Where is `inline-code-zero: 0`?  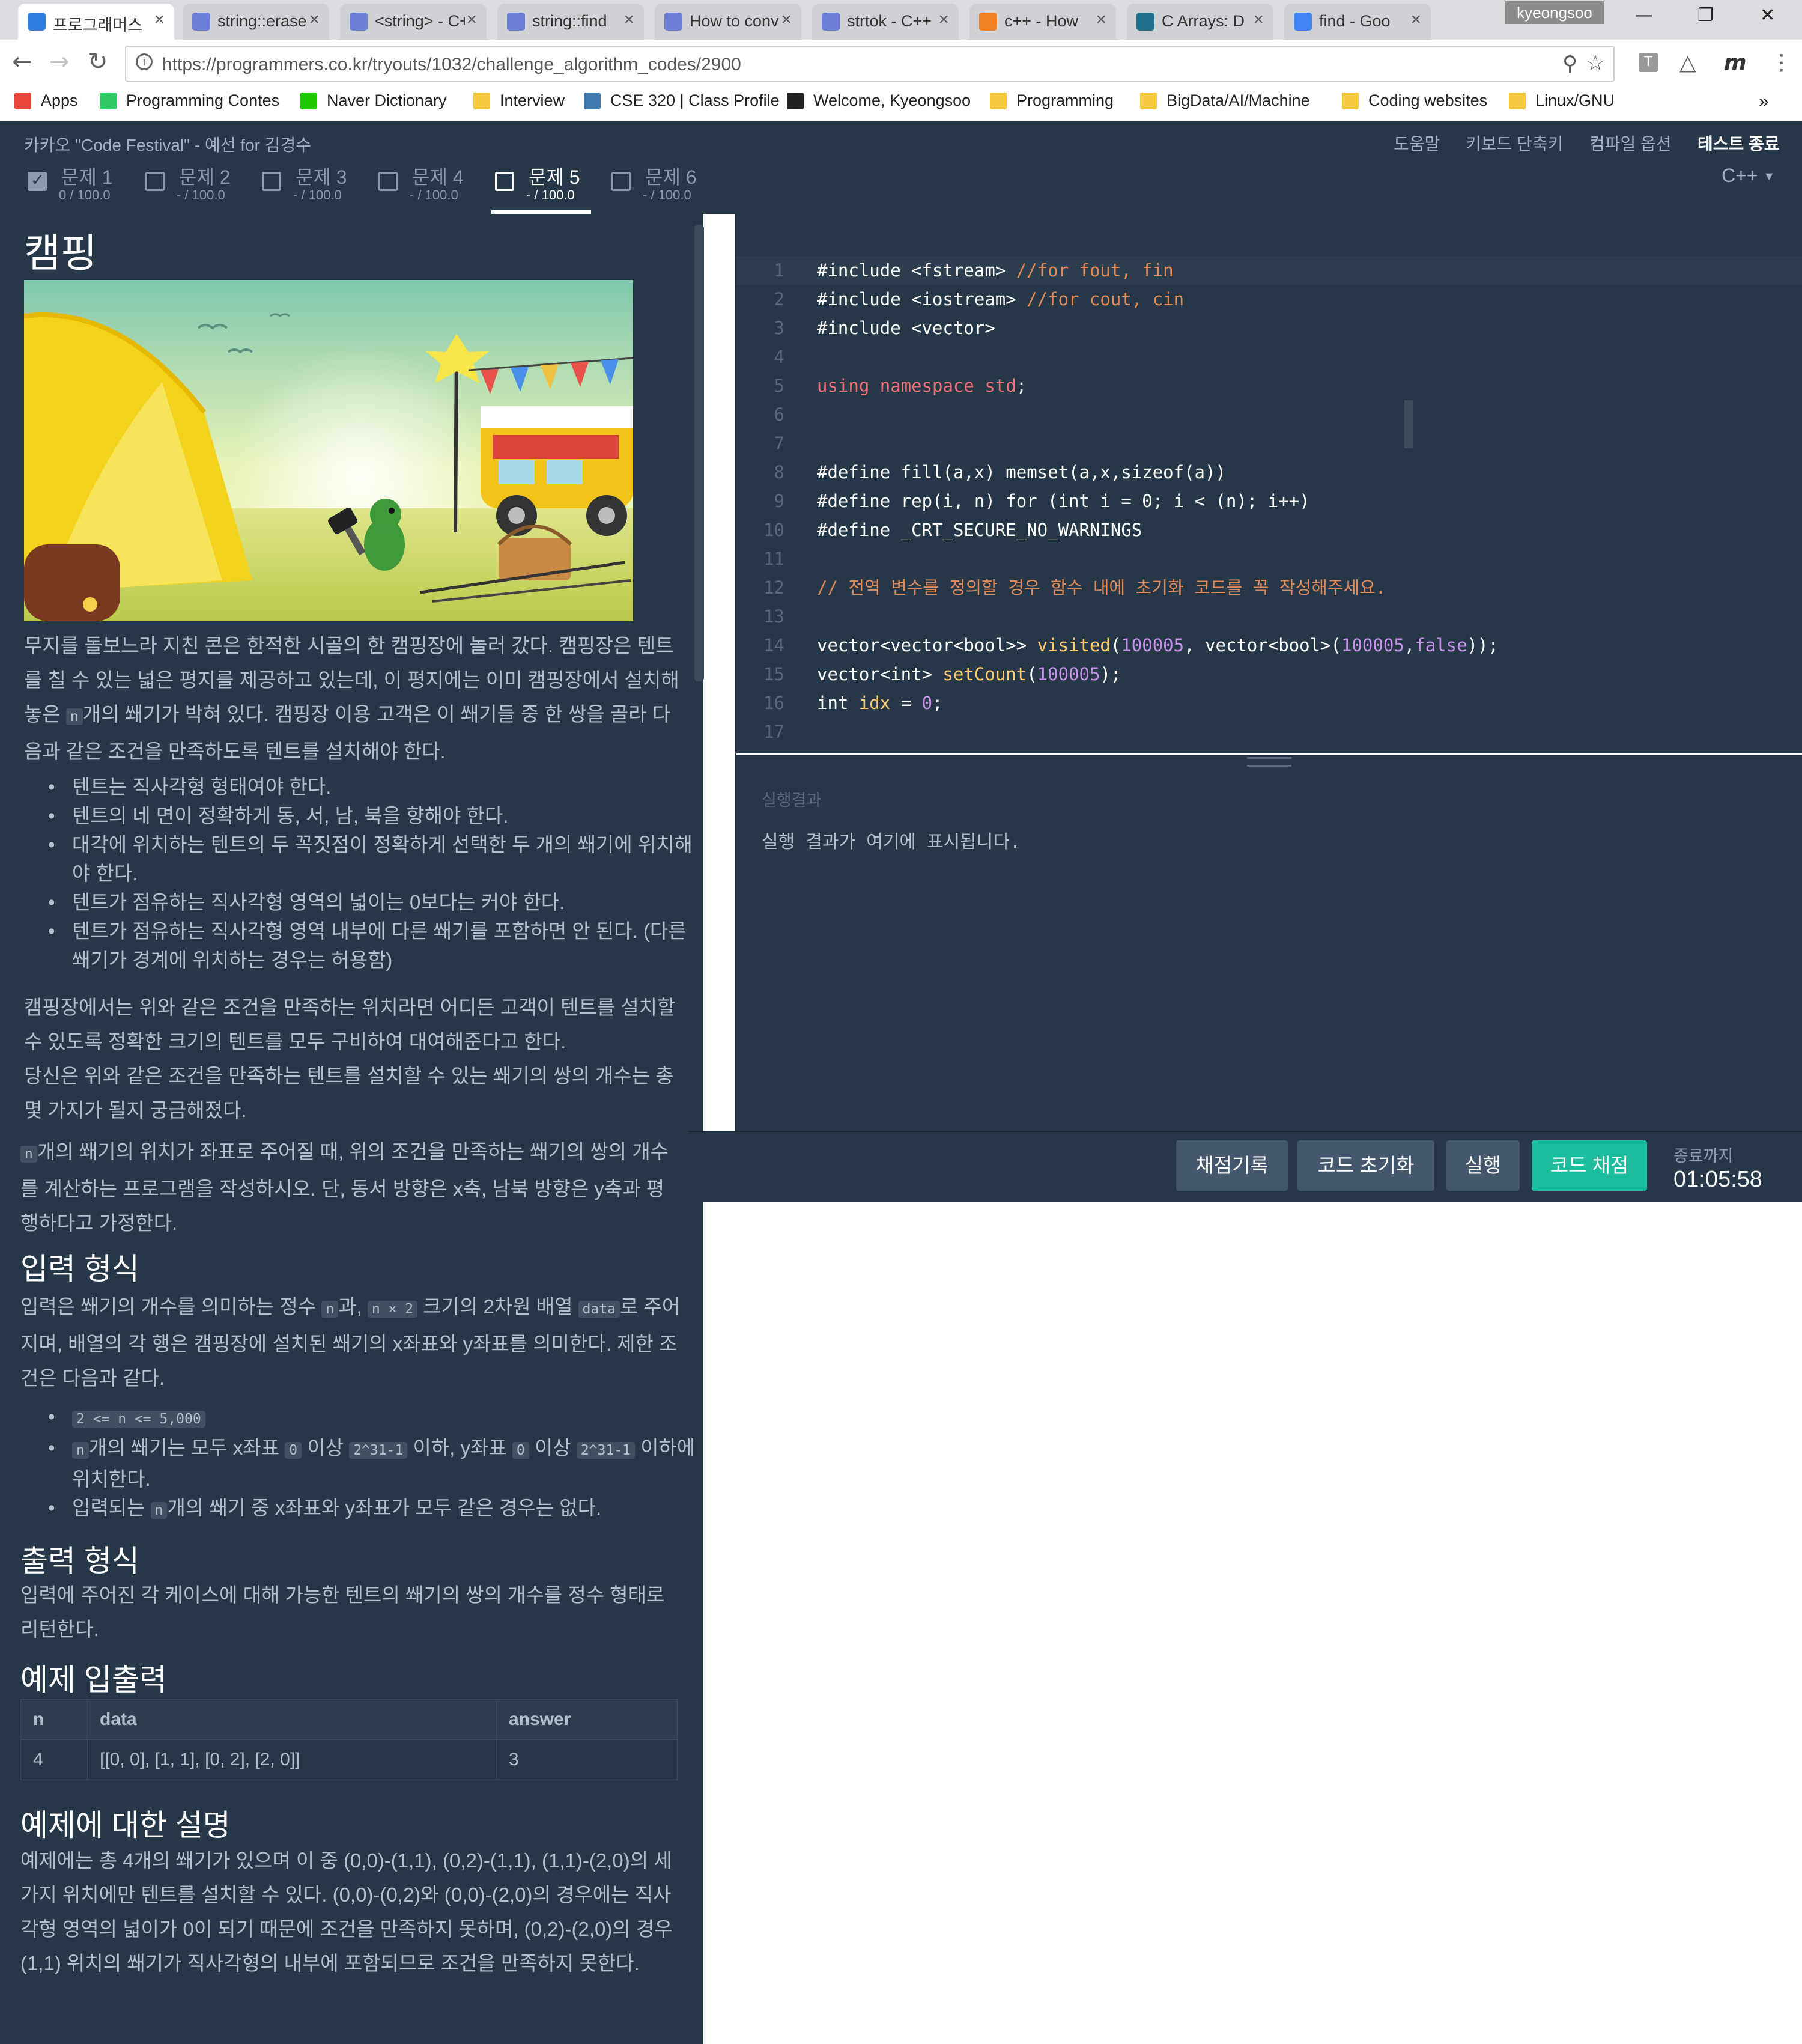
inline-code-zero: 0 is located at coordinates (520, 1450).